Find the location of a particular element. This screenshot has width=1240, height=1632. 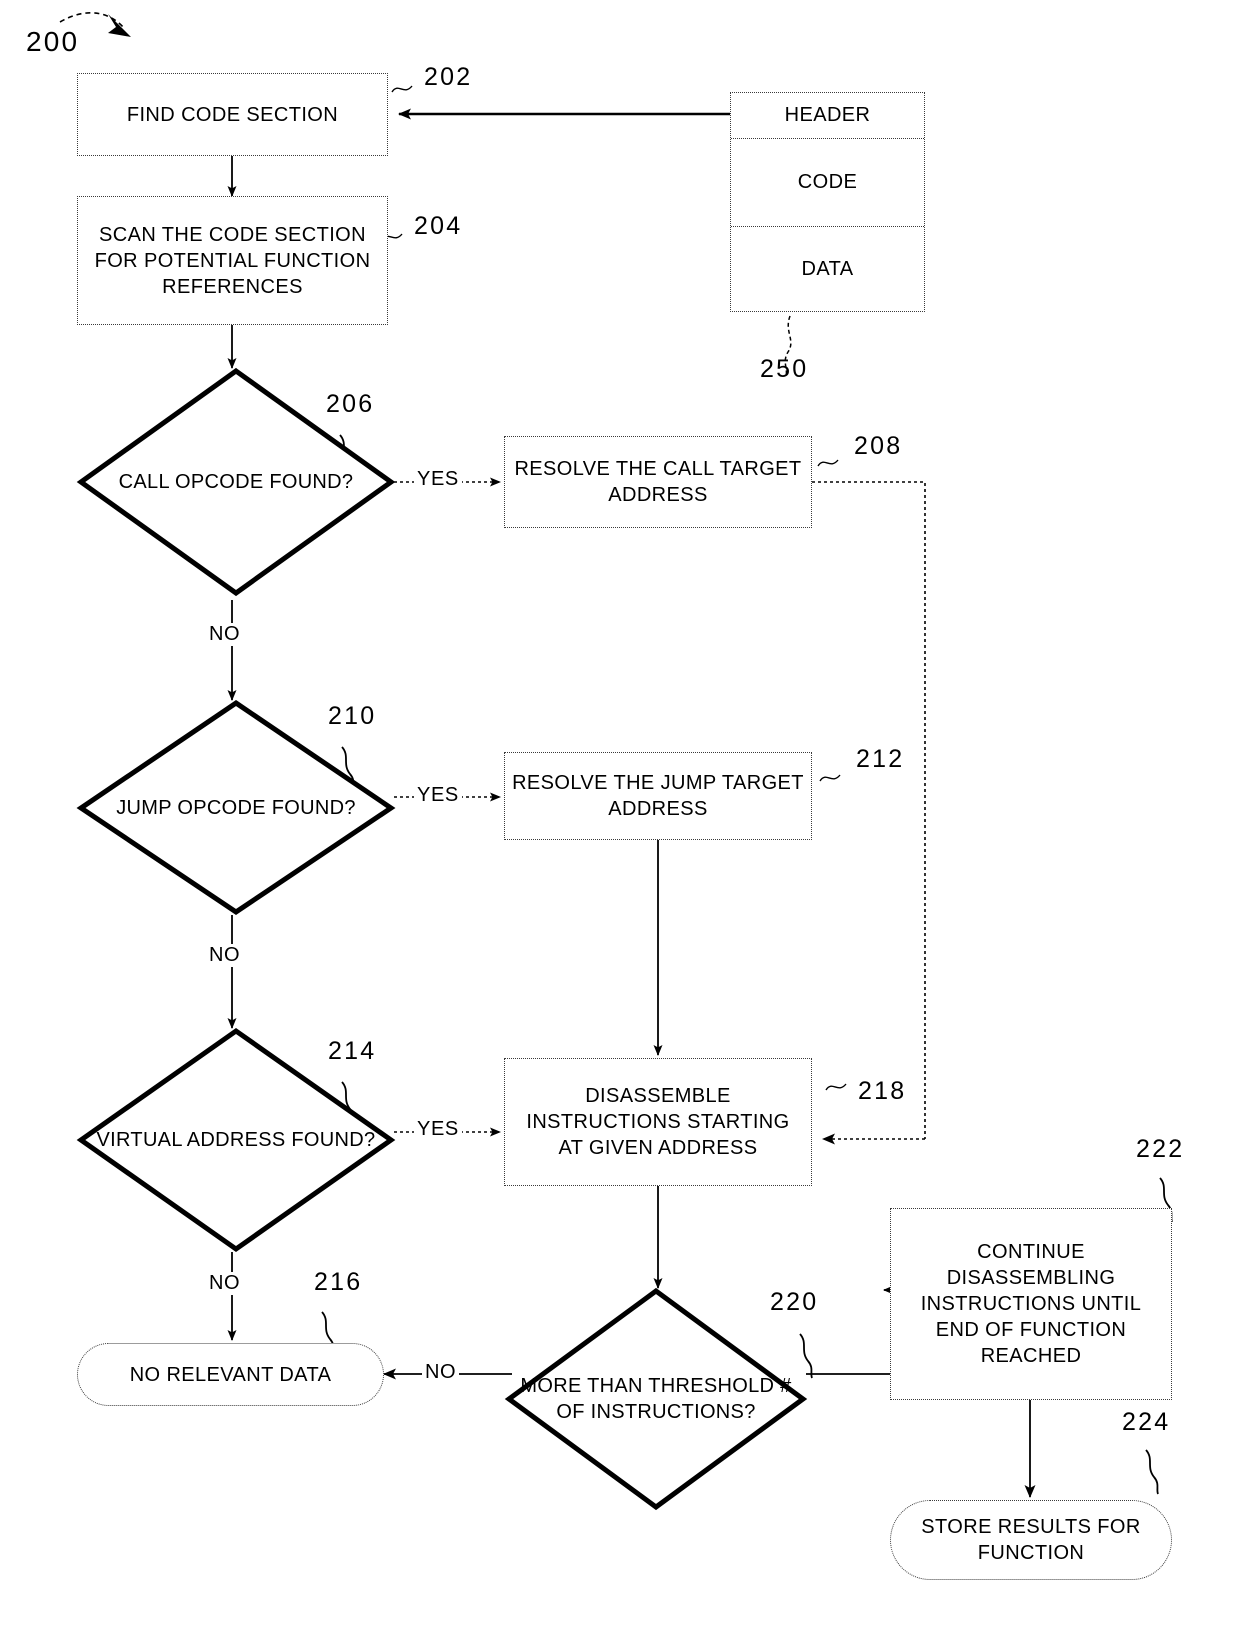

edge-label-call-yes: YES is located at coordinates (438, 479).